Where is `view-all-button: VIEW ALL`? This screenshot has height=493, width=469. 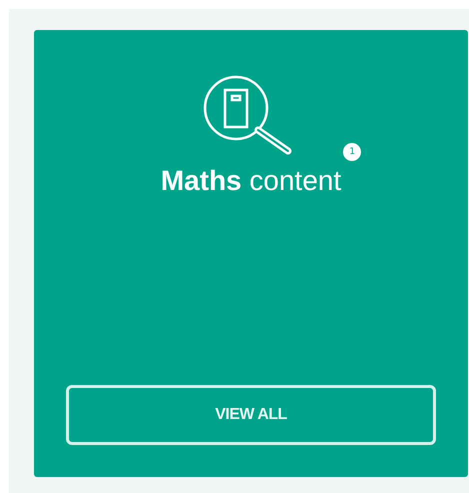
view-all-button: VIEW ALL is located at coordinates (251, 415).